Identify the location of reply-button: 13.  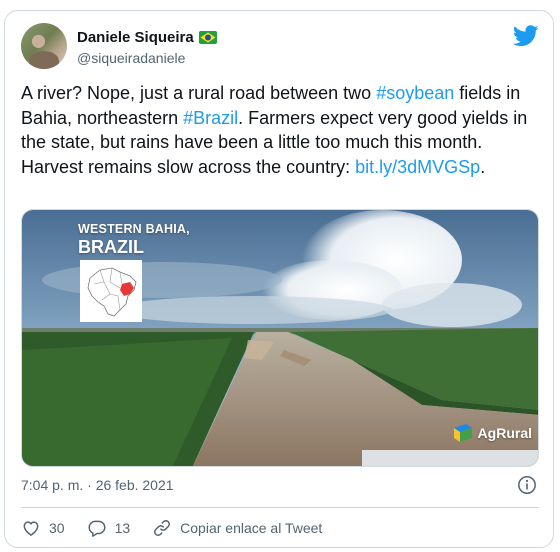
(109, 528).